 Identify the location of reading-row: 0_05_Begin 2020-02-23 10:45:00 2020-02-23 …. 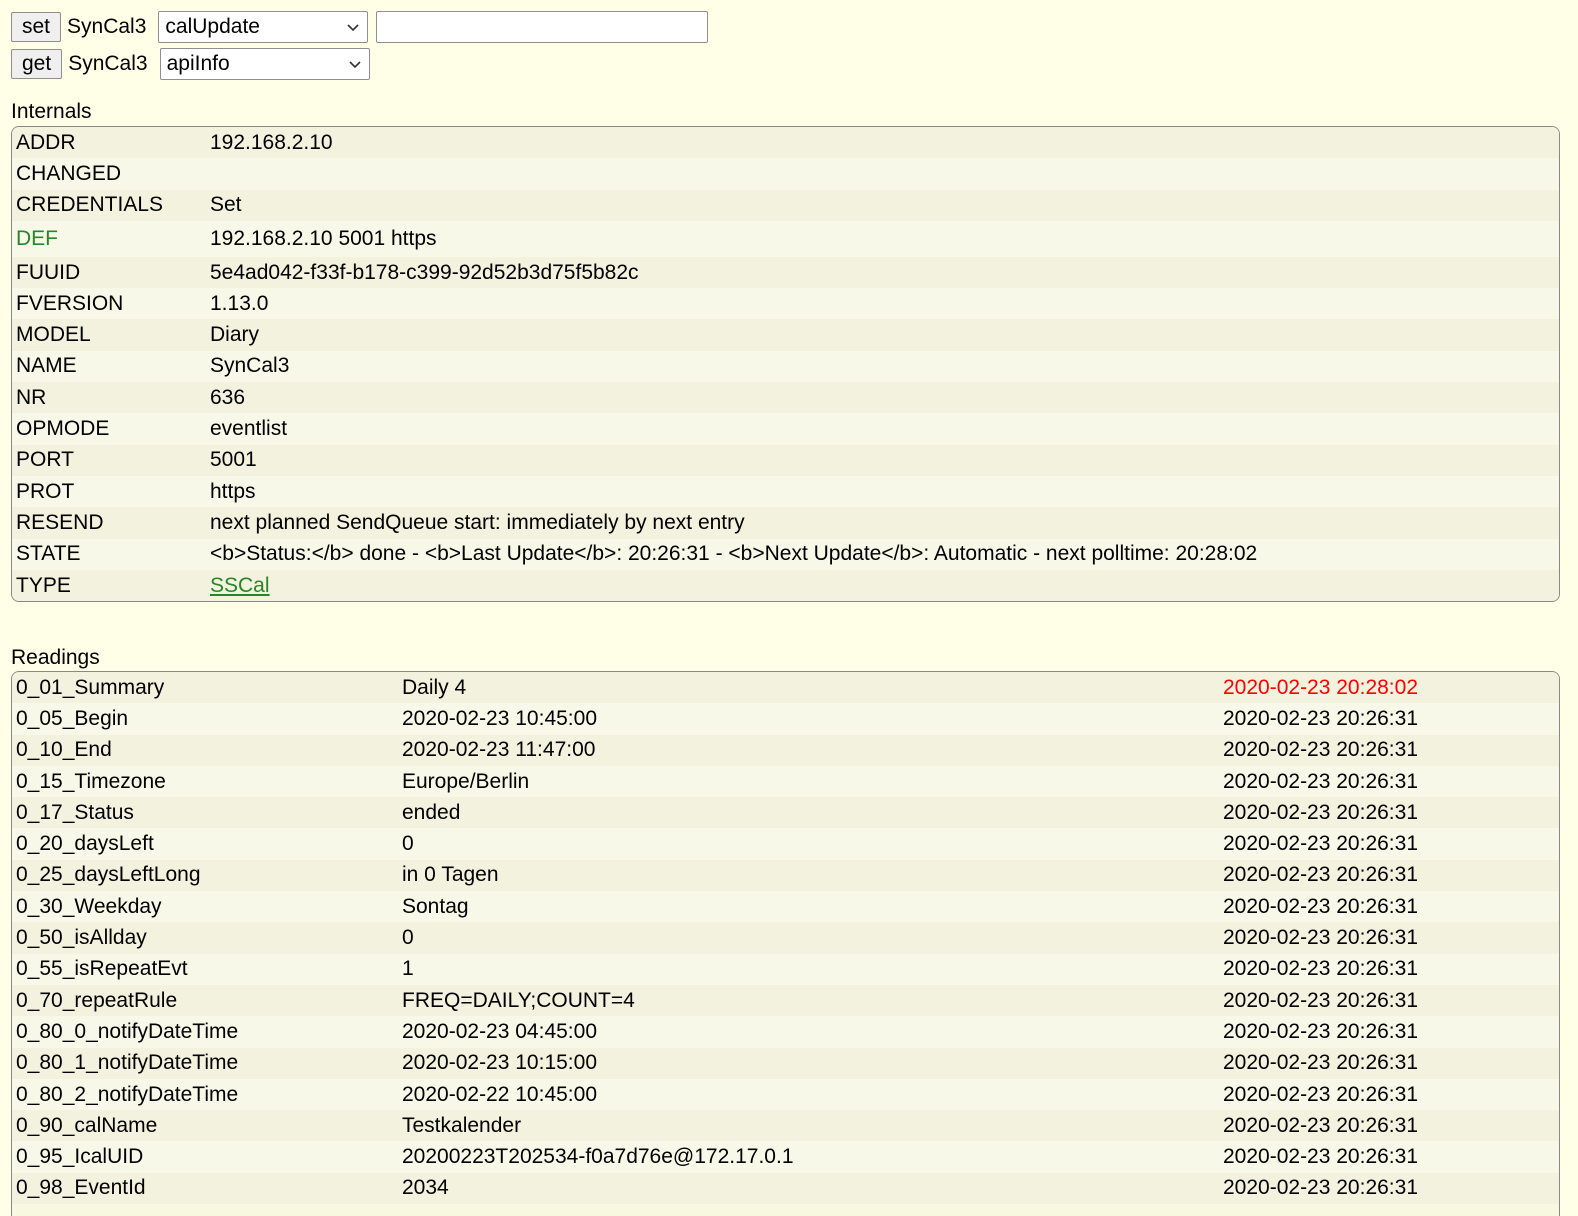
(785, 719).